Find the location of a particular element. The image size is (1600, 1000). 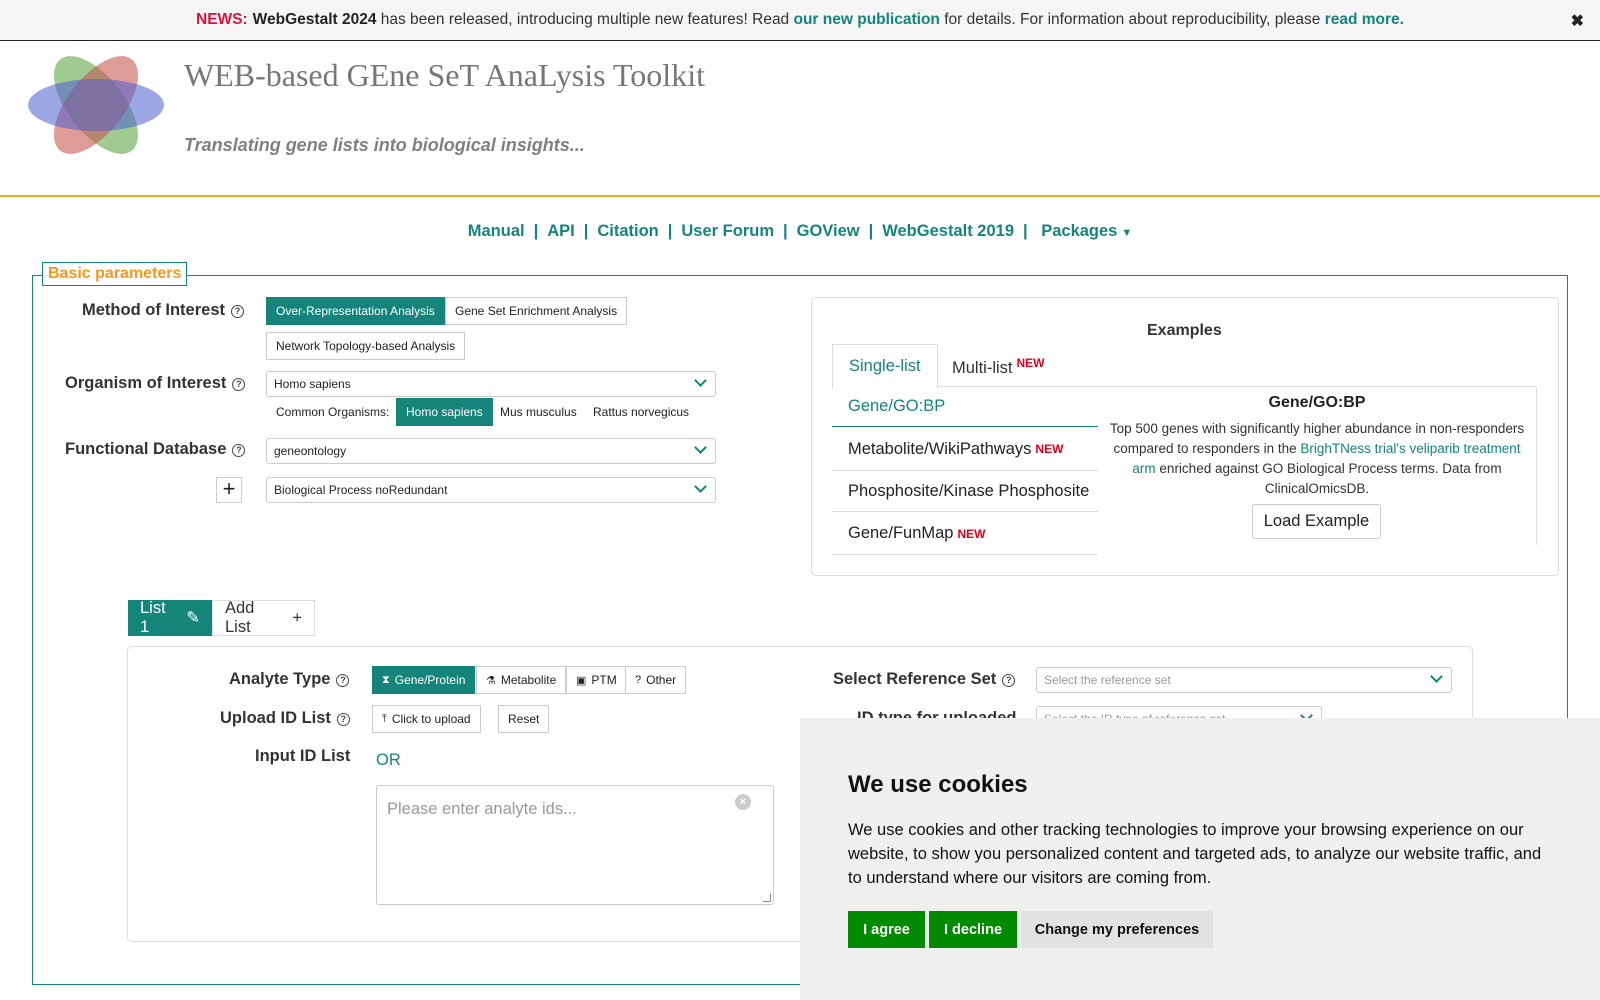

nav-goview: GOView is located at coordinates (828, 231).